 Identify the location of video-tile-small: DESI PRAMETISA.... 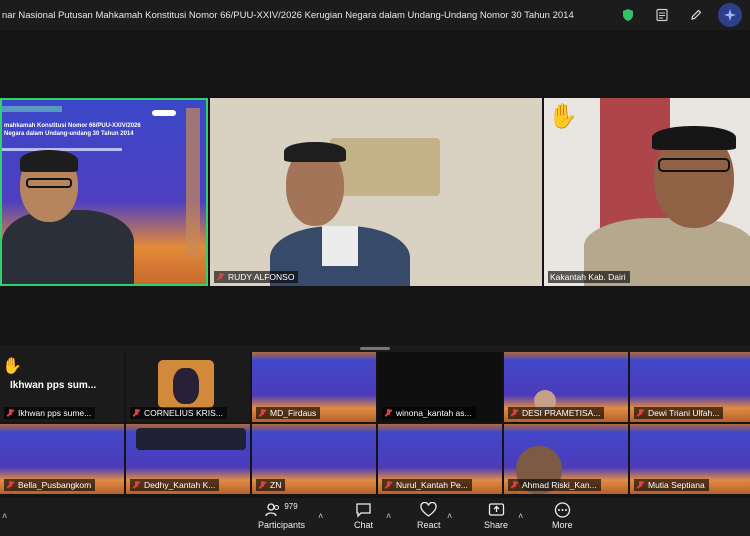
(566, 387).